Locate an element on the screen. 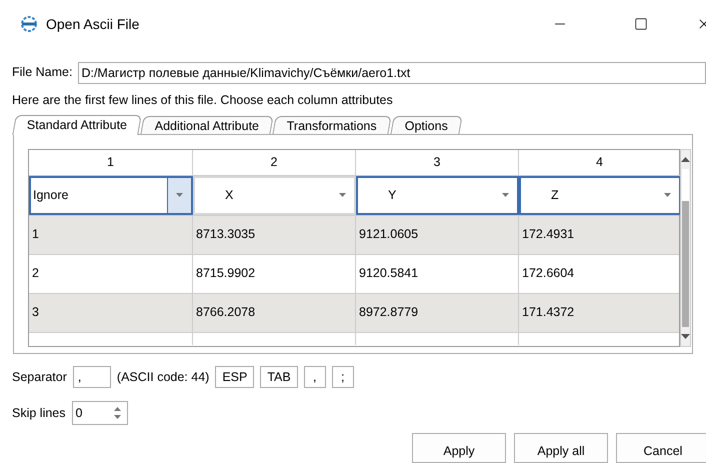 This screenshot has width=706, height=463. separator-label: Separator is located at coordinates (39, 377).